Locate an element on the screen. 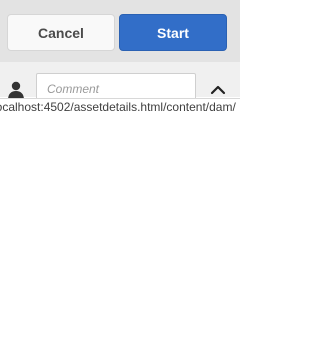  cancel-button: Cancel is located at coordinates (61, 32).